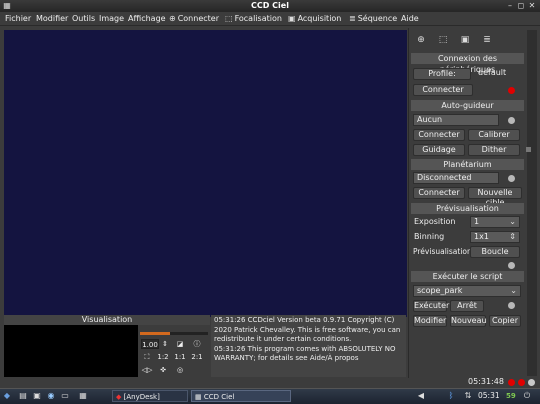 The height and width of the screenshot is (404, 540). What do you see at coordinates (241, 396) in the screenshot?
I see `task-ccdciel: ▦ CCD Ciel` at bounding box center [241, 396].